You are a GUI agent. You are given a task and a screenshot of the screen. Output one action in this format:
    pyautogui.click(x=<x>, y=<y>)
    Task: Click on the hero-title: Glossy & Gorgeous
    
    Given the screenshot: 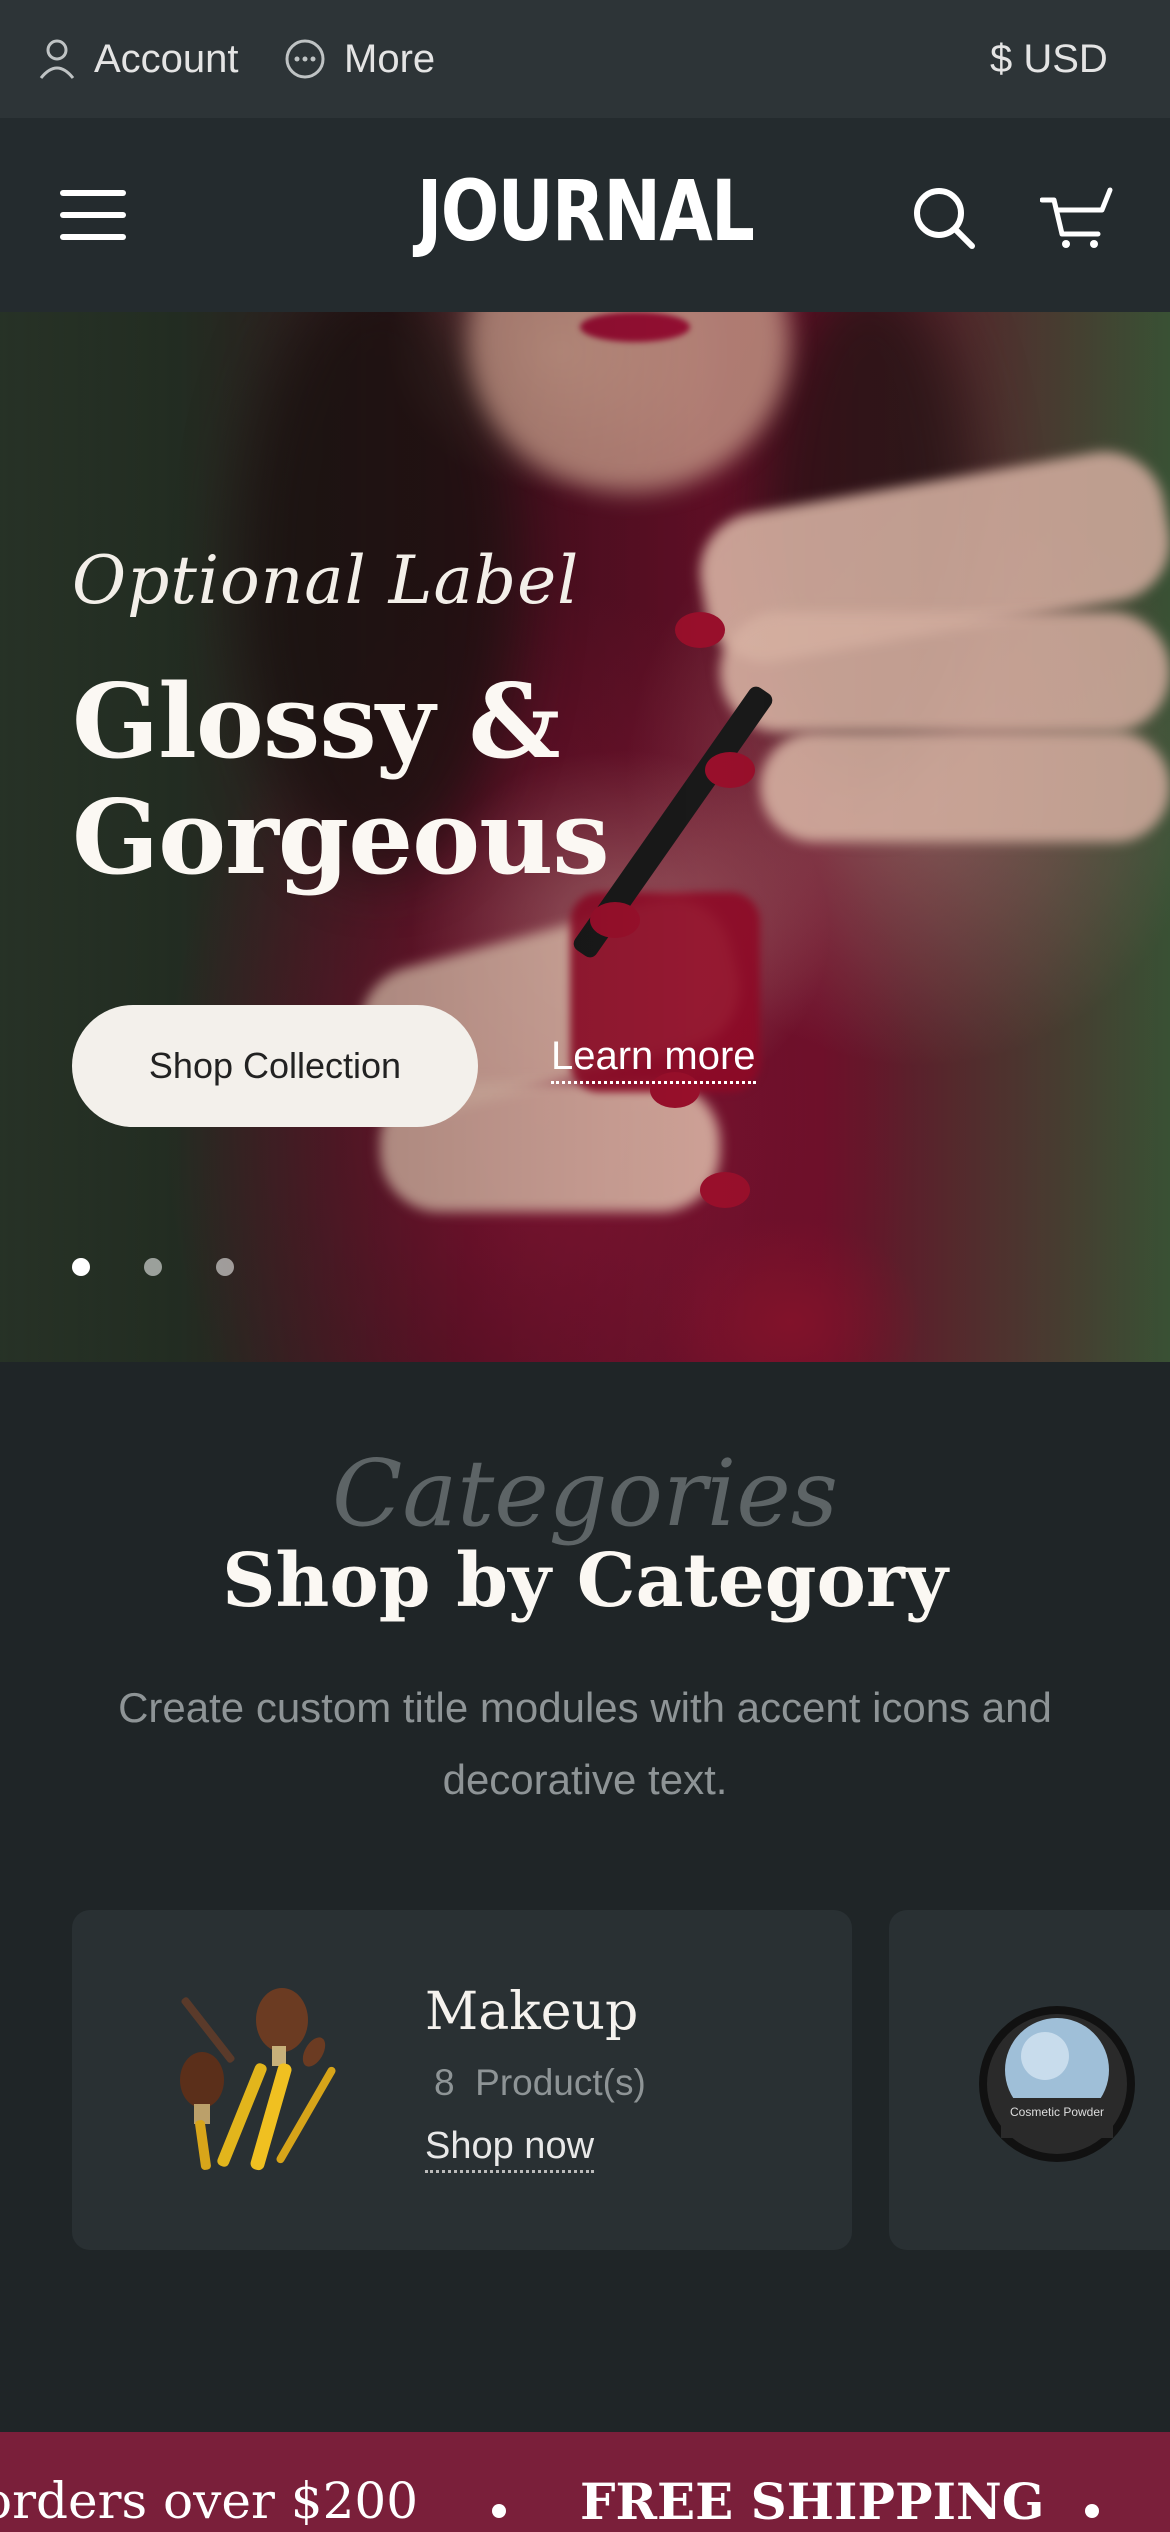 What is the action you would take?
    pyautogui.click(x=341, y=780)
    